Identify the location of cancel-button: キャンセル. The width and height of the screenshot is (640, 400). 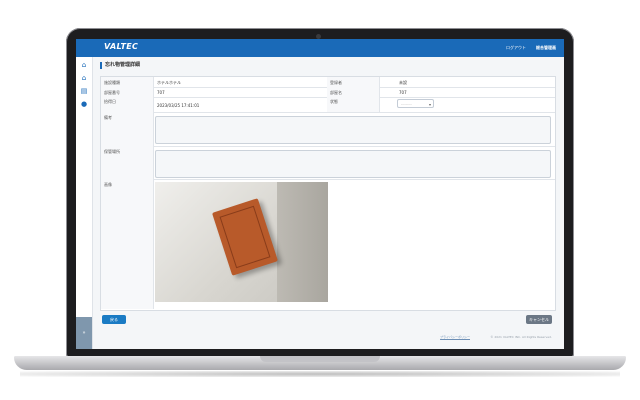
(539, 319).